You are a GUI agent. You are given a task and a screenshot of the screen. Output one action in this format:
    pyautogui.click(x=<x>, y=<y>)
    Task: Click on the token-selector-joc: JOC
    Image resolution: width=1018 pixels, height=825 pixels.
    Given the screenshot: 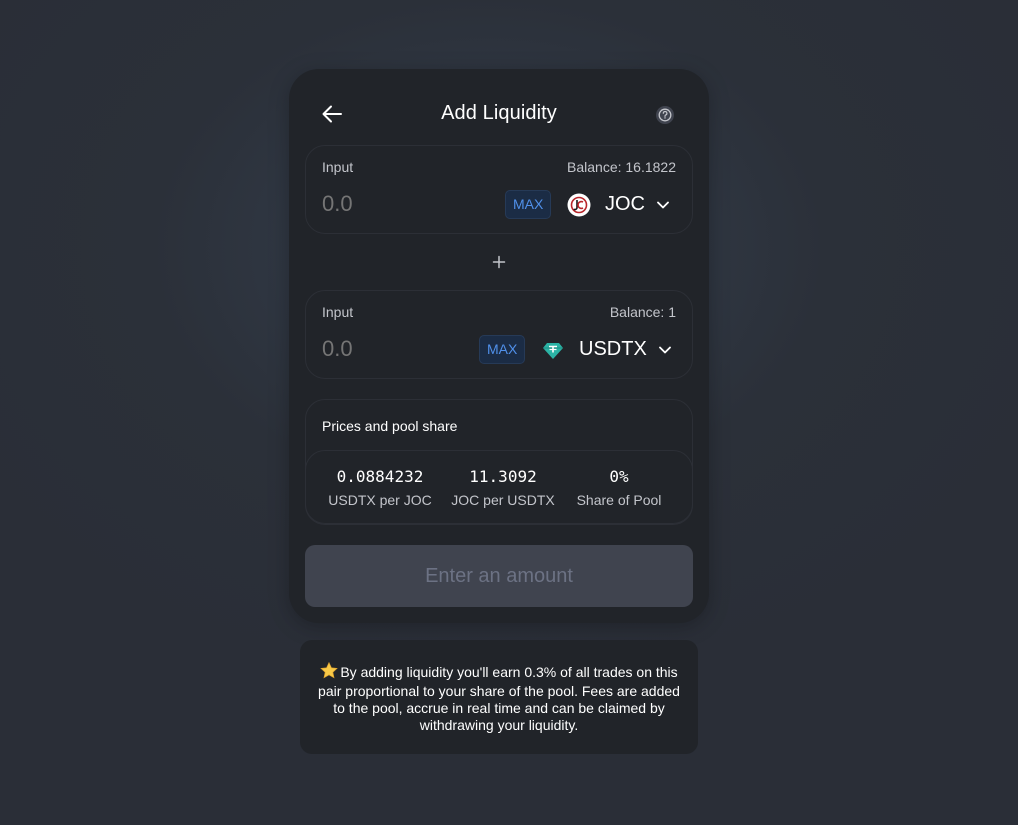 What is the action you would take?
    pyautogui.click(x=618, y=204)
    